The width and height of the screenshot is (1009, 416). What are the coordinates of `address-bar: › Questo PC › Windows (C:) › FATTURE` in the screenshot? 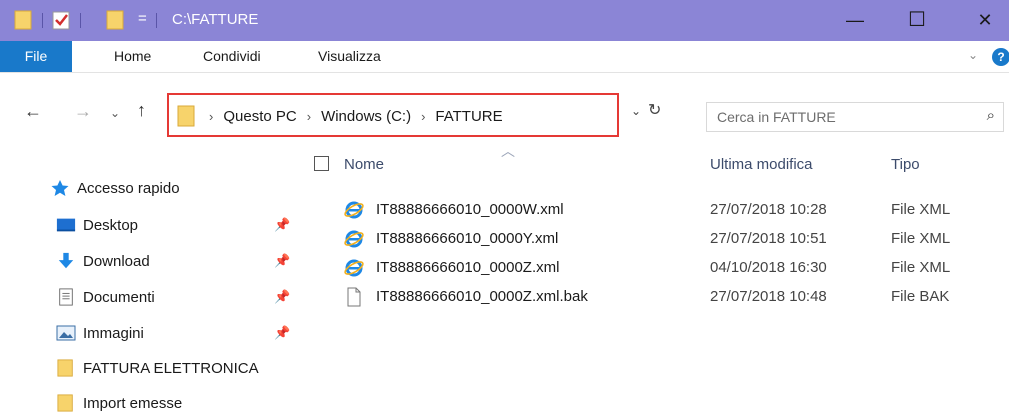 It's located at (393, 115).